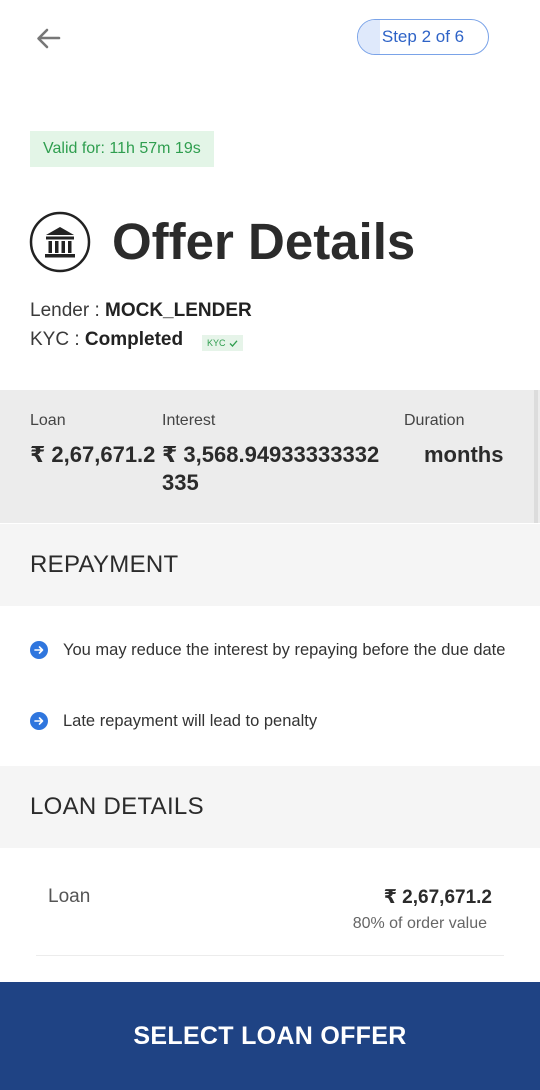 This screenshot has width=540, height=1090. I want to click on lender-info: Lender : MOCK_LENDER, so click(141, 311).